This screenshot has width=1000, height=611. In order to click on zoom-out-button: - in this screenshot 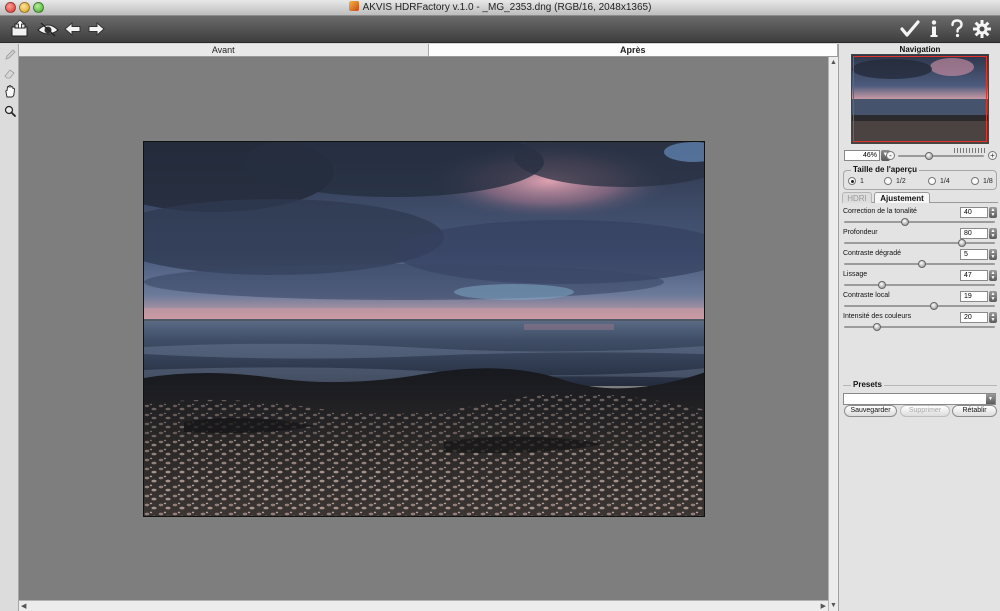, I will do `click(890, 155)`.